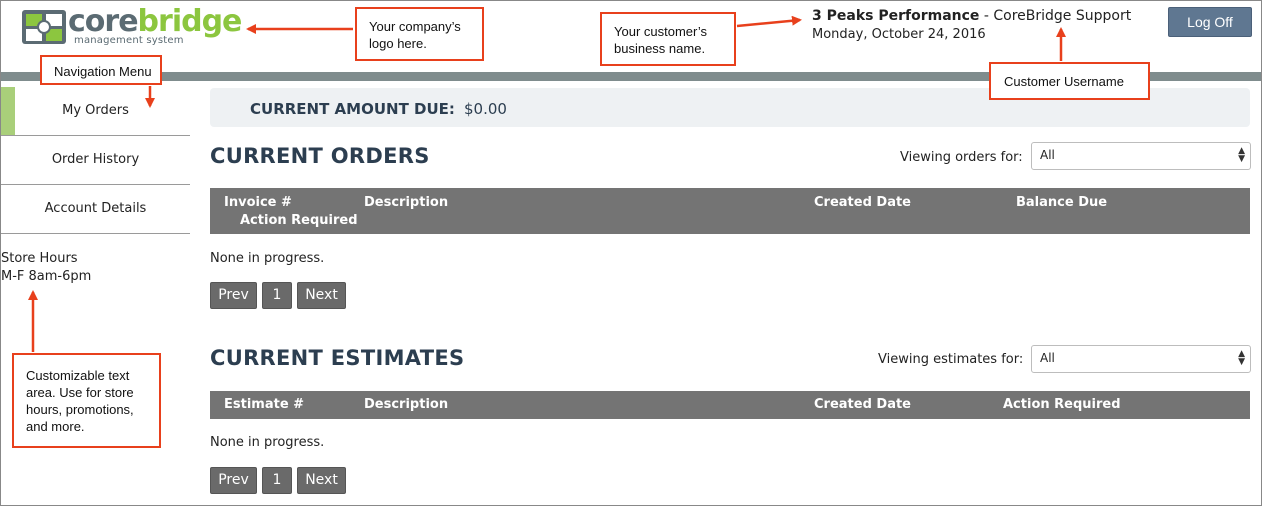 The height and width of the screenshot is (506, 1262). Describe the element at coordinates (320, 156) in the screenshot. I see `orders-section-title: CURRENT ORDERS` at that location.